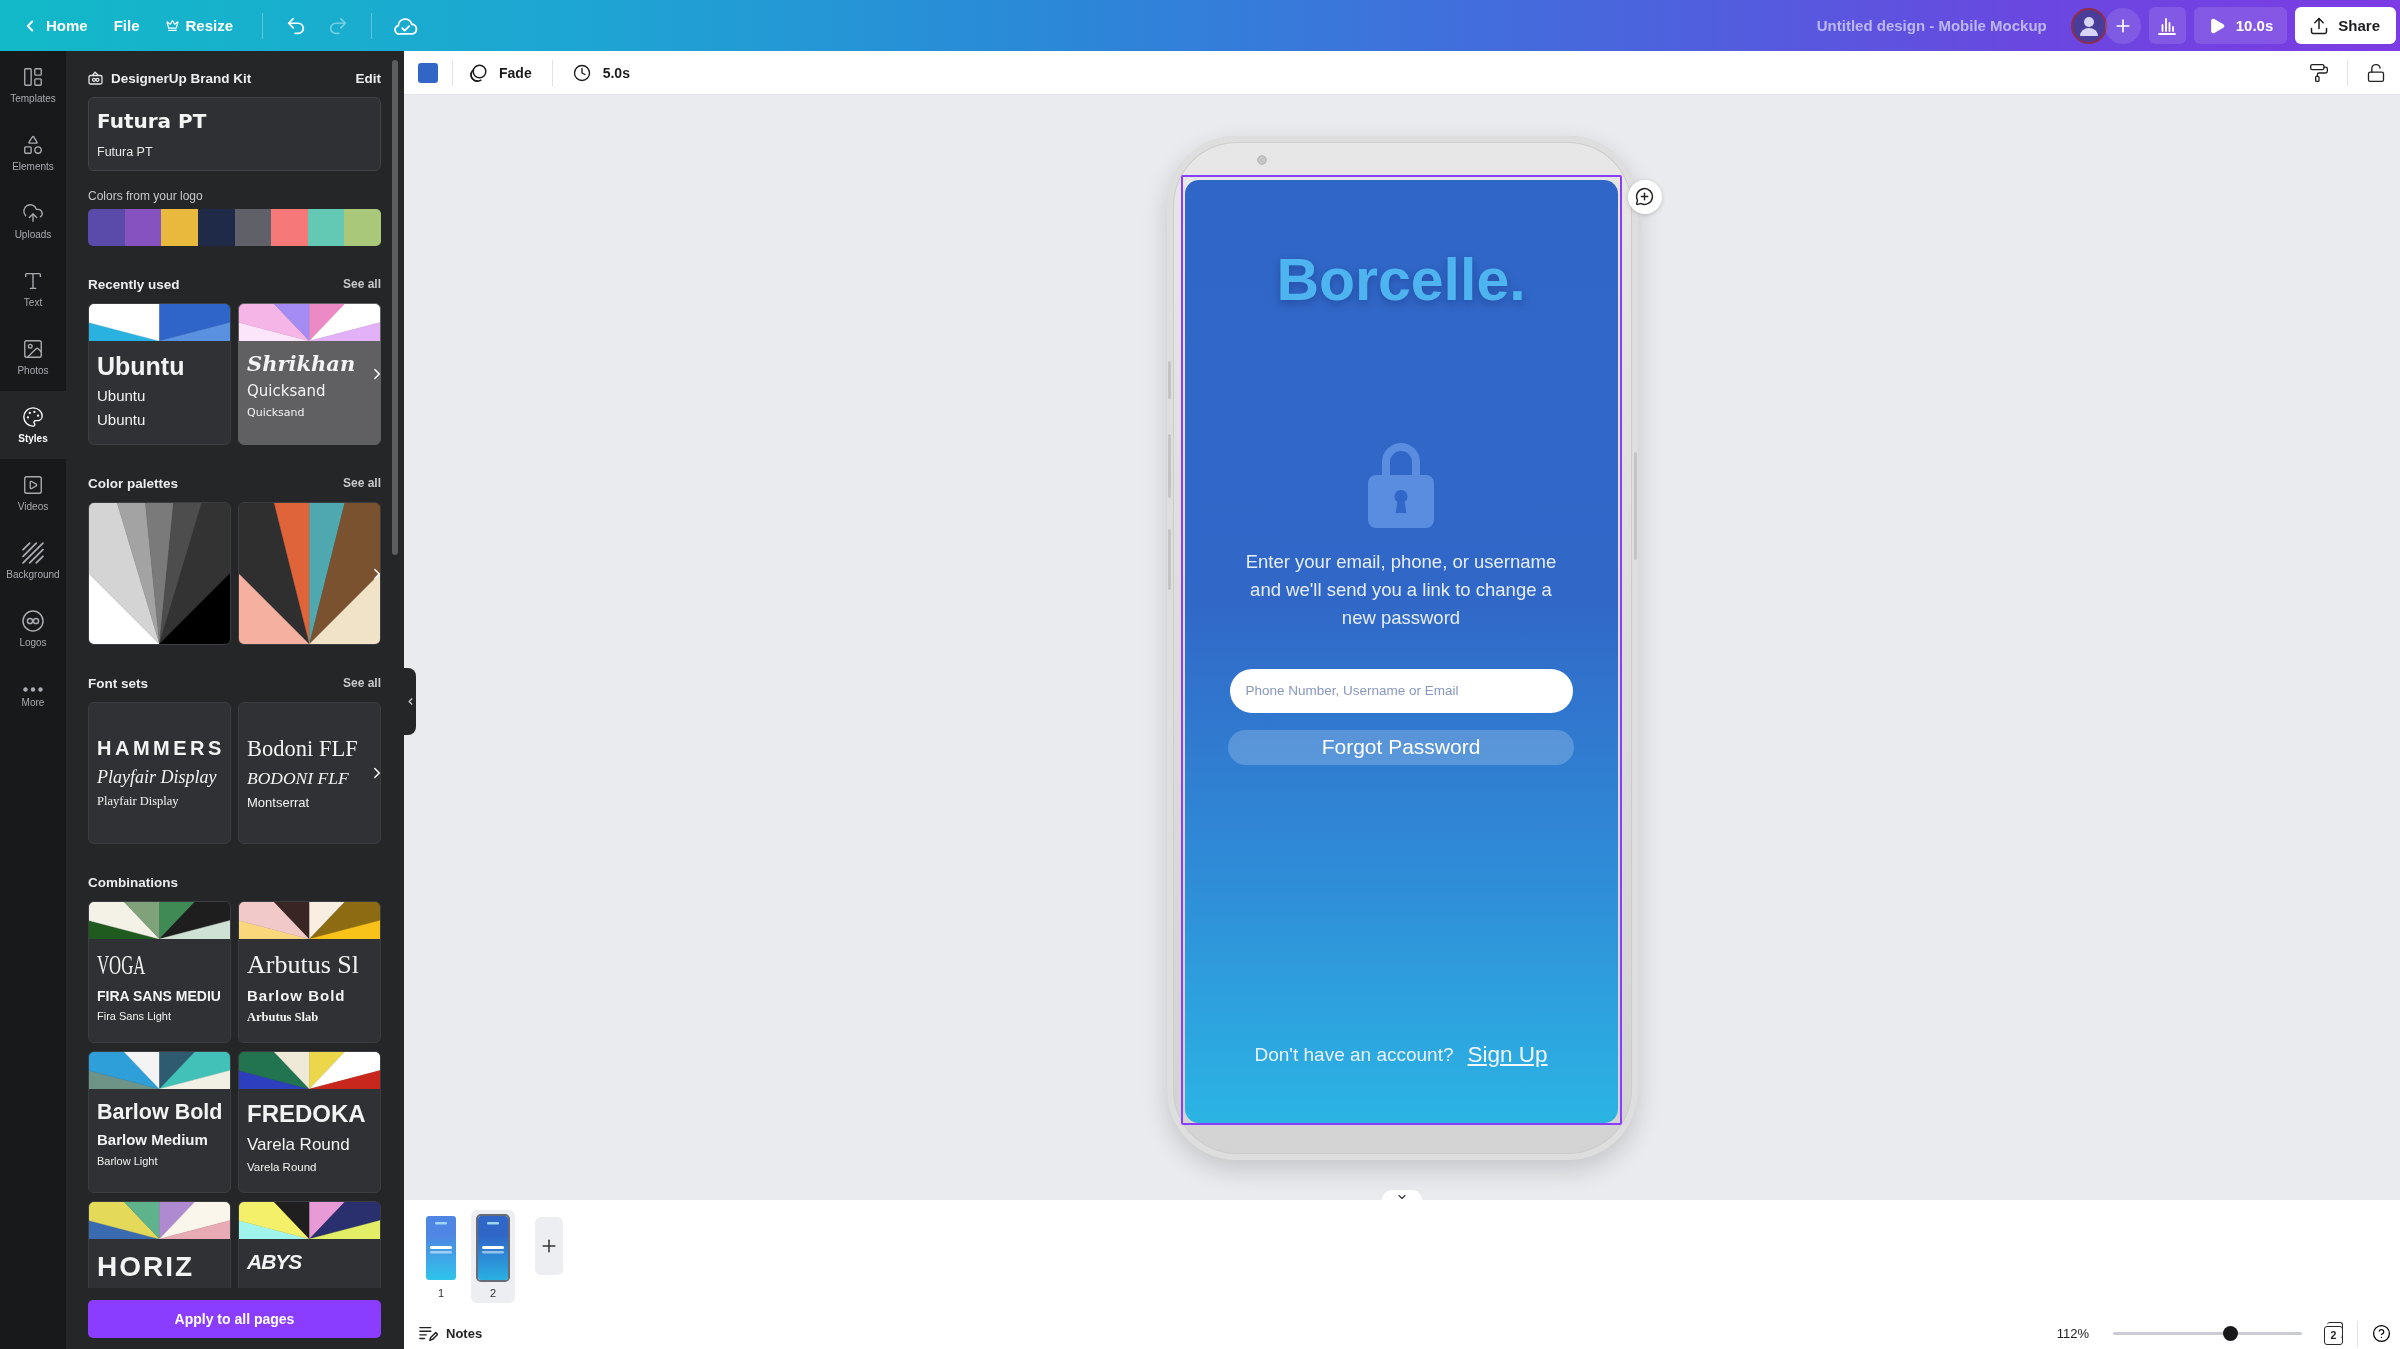 This screenshot has width=2400, height=1349. I want to click on crown-icon, so click(172, 25).